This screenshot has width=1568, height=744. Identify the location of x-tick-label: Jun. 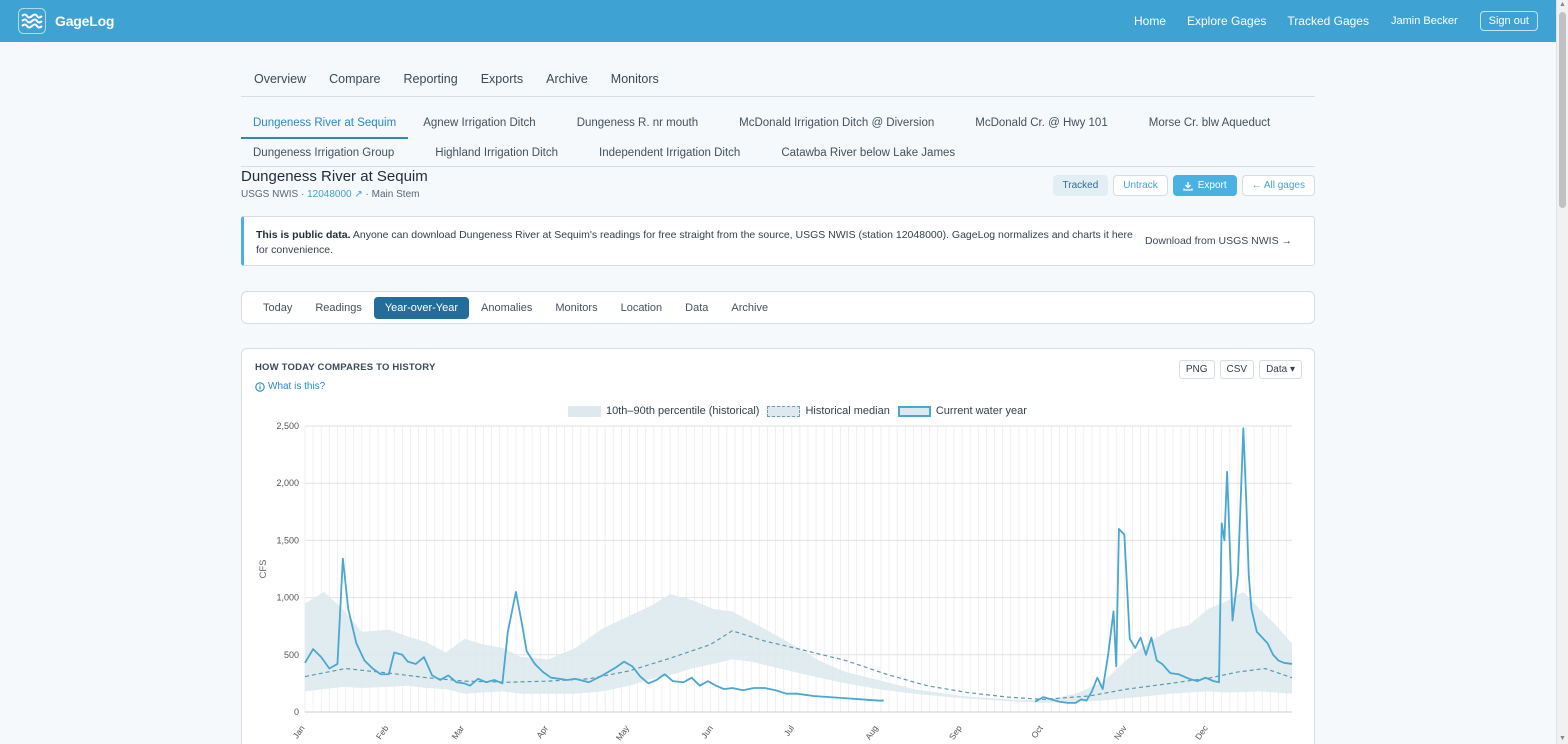
(707, 731).